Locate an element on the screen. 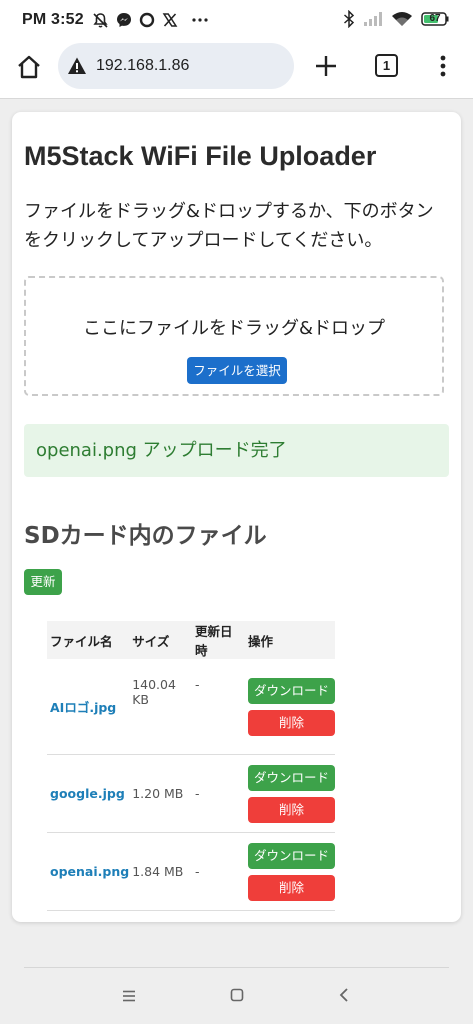 The height and width of the screenshot is (1024, 473). home-icon is located at coordinates (29, 67).